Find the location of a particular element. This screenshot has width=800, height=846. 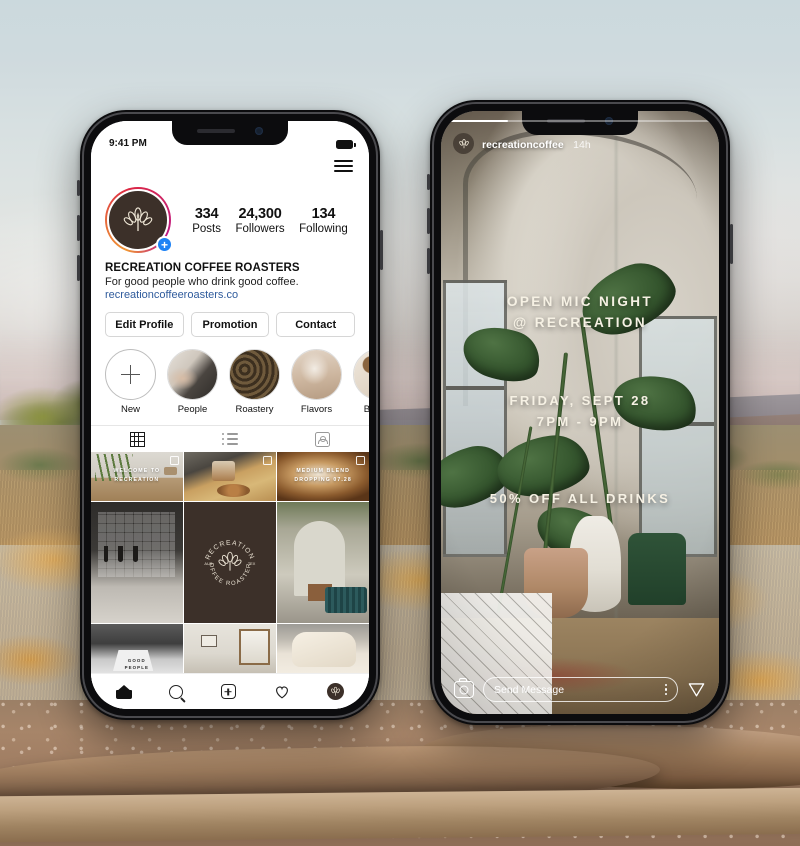

hamburger-menu-icon is located at coordinates (343, 166).